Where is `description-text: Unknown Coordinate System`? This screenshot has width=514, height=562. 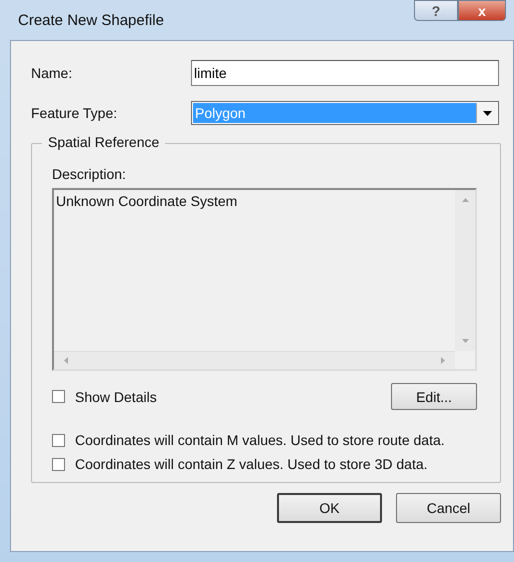 description-text: Unknown Coordinate System is located at coordinates (147, 201).